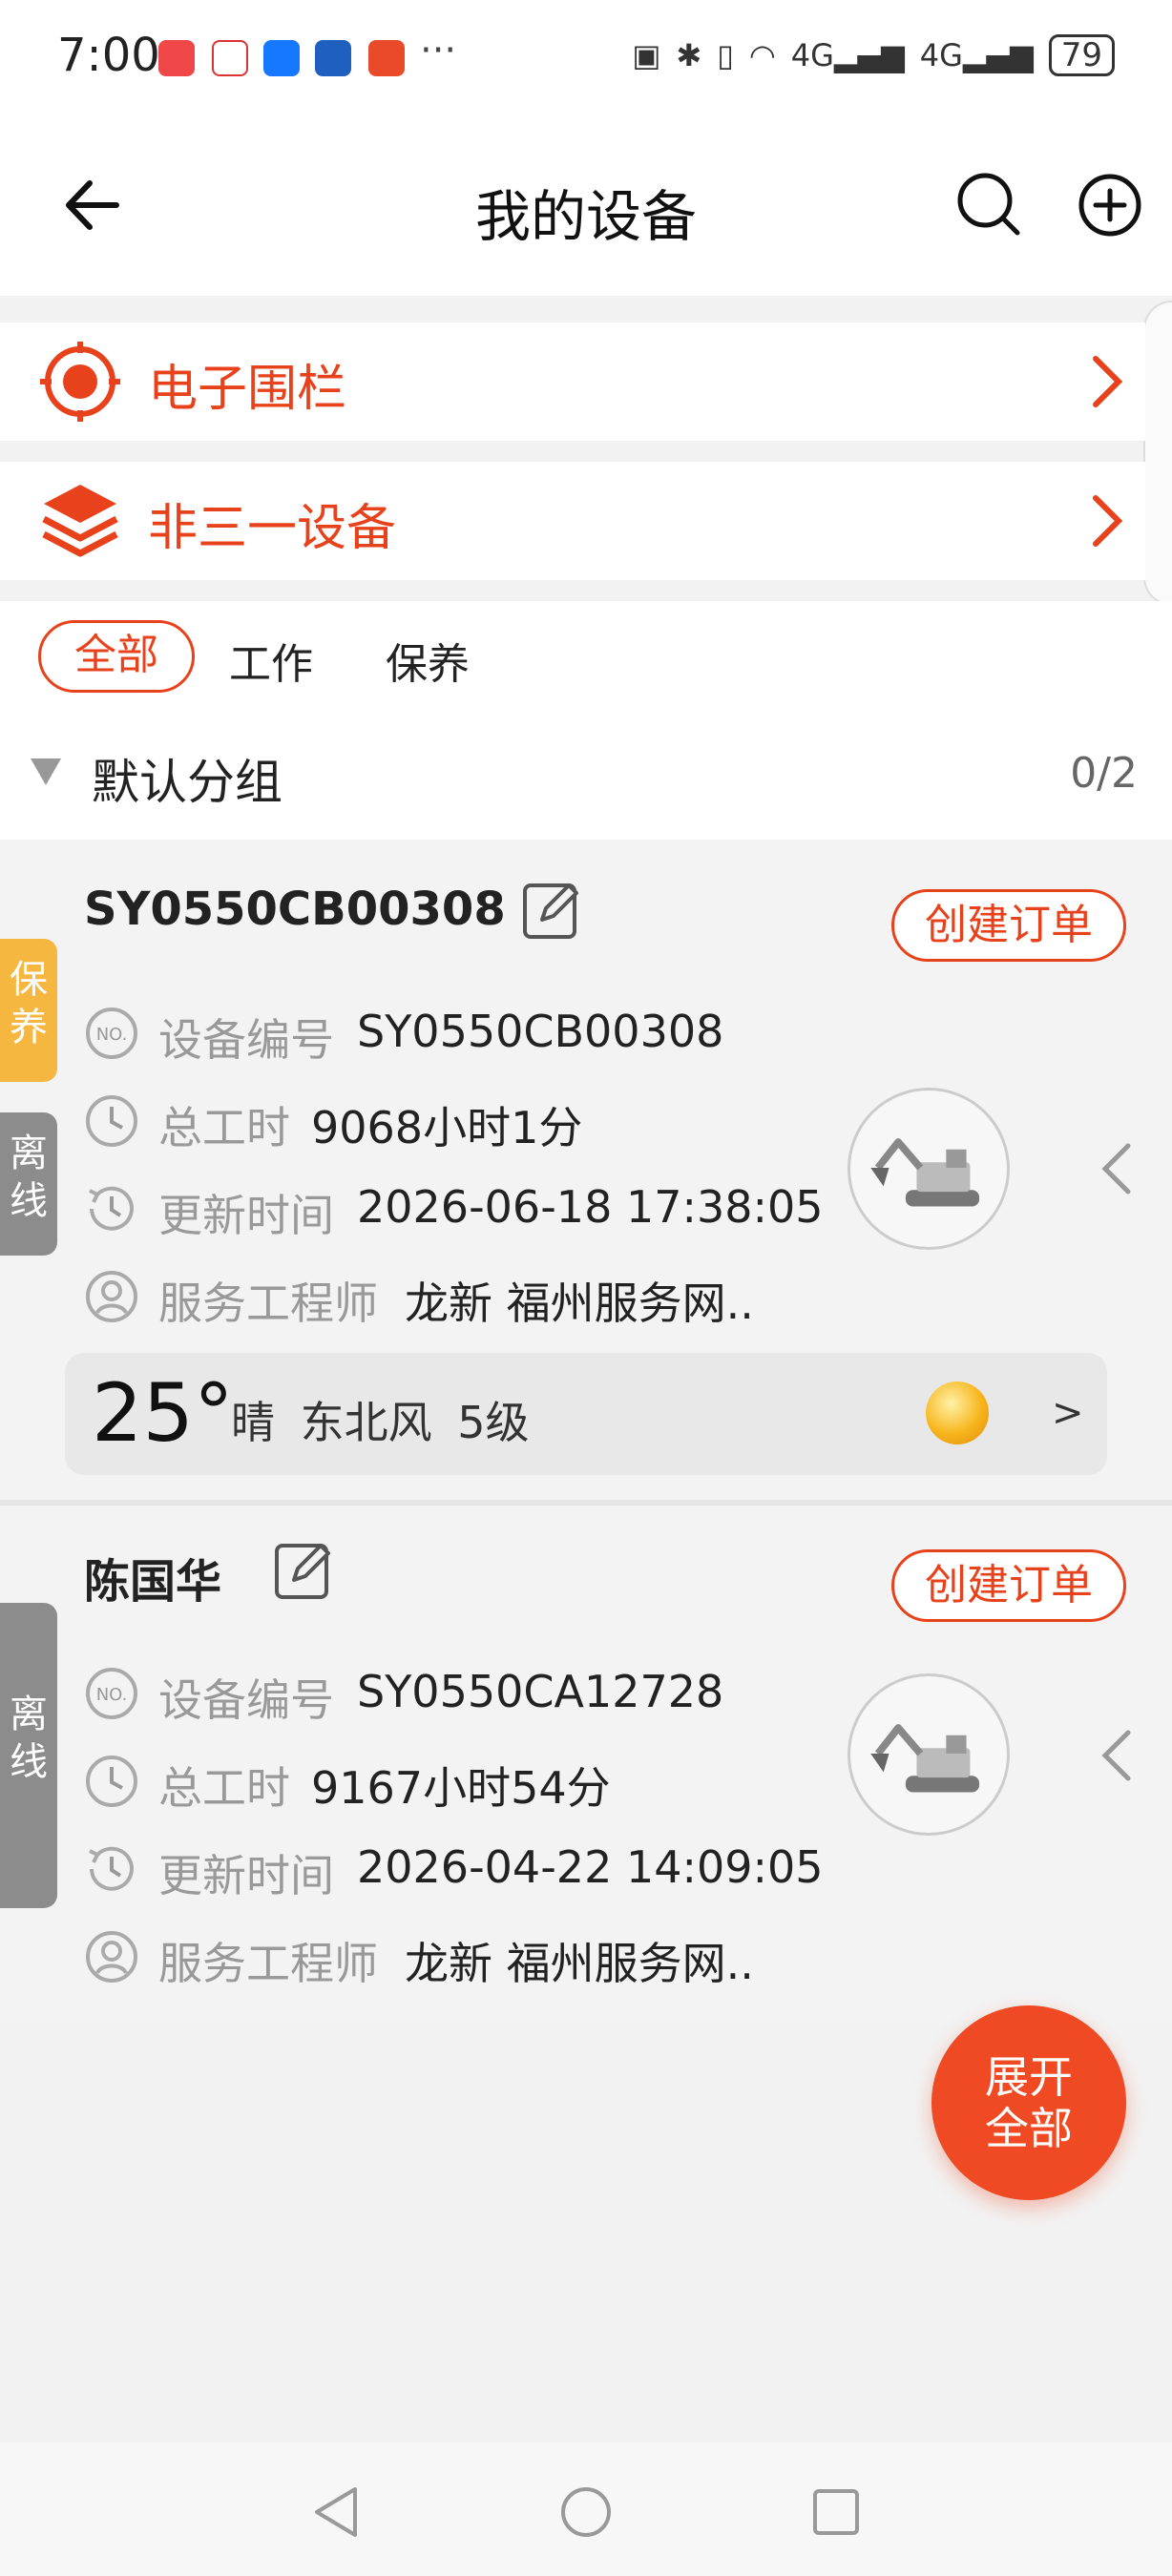 The width and height of the screenshot is (1172, 2576). Describe the element at coordinates (762, 55) in the screenshot. I see `wifi-icon: ◠` at that location.